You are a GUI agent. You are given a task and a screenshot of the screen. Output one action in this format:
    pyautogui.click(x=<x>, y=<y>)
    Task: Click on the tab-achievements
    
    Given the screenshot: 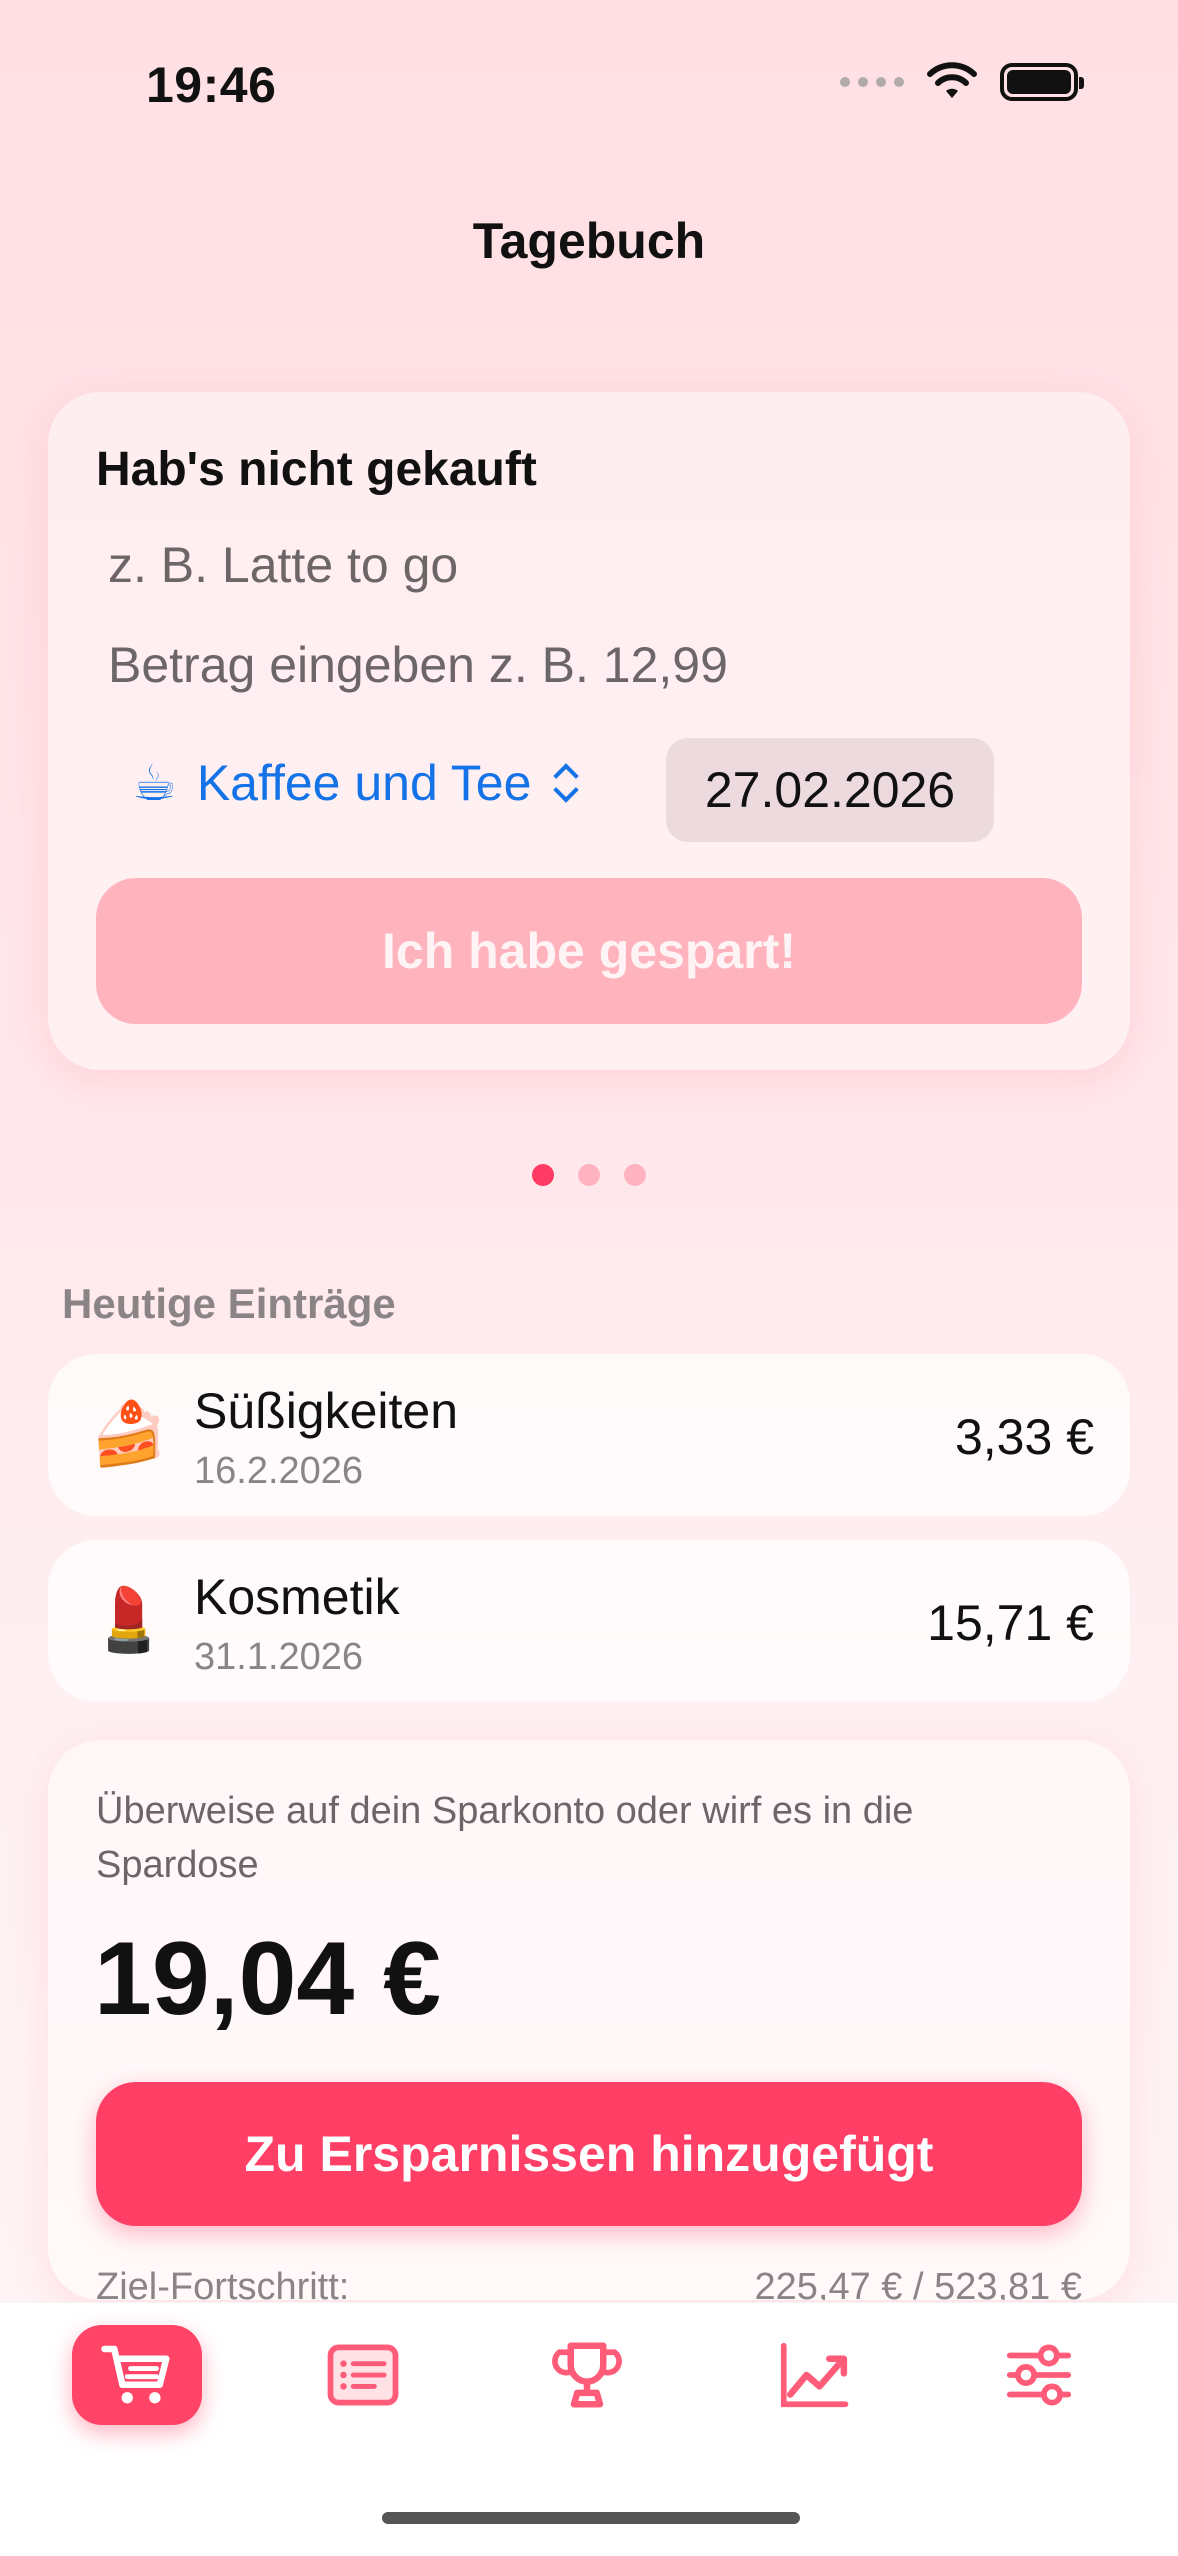 What is the action you would take?
    pyautogui.click(x=587, y=2375)
    